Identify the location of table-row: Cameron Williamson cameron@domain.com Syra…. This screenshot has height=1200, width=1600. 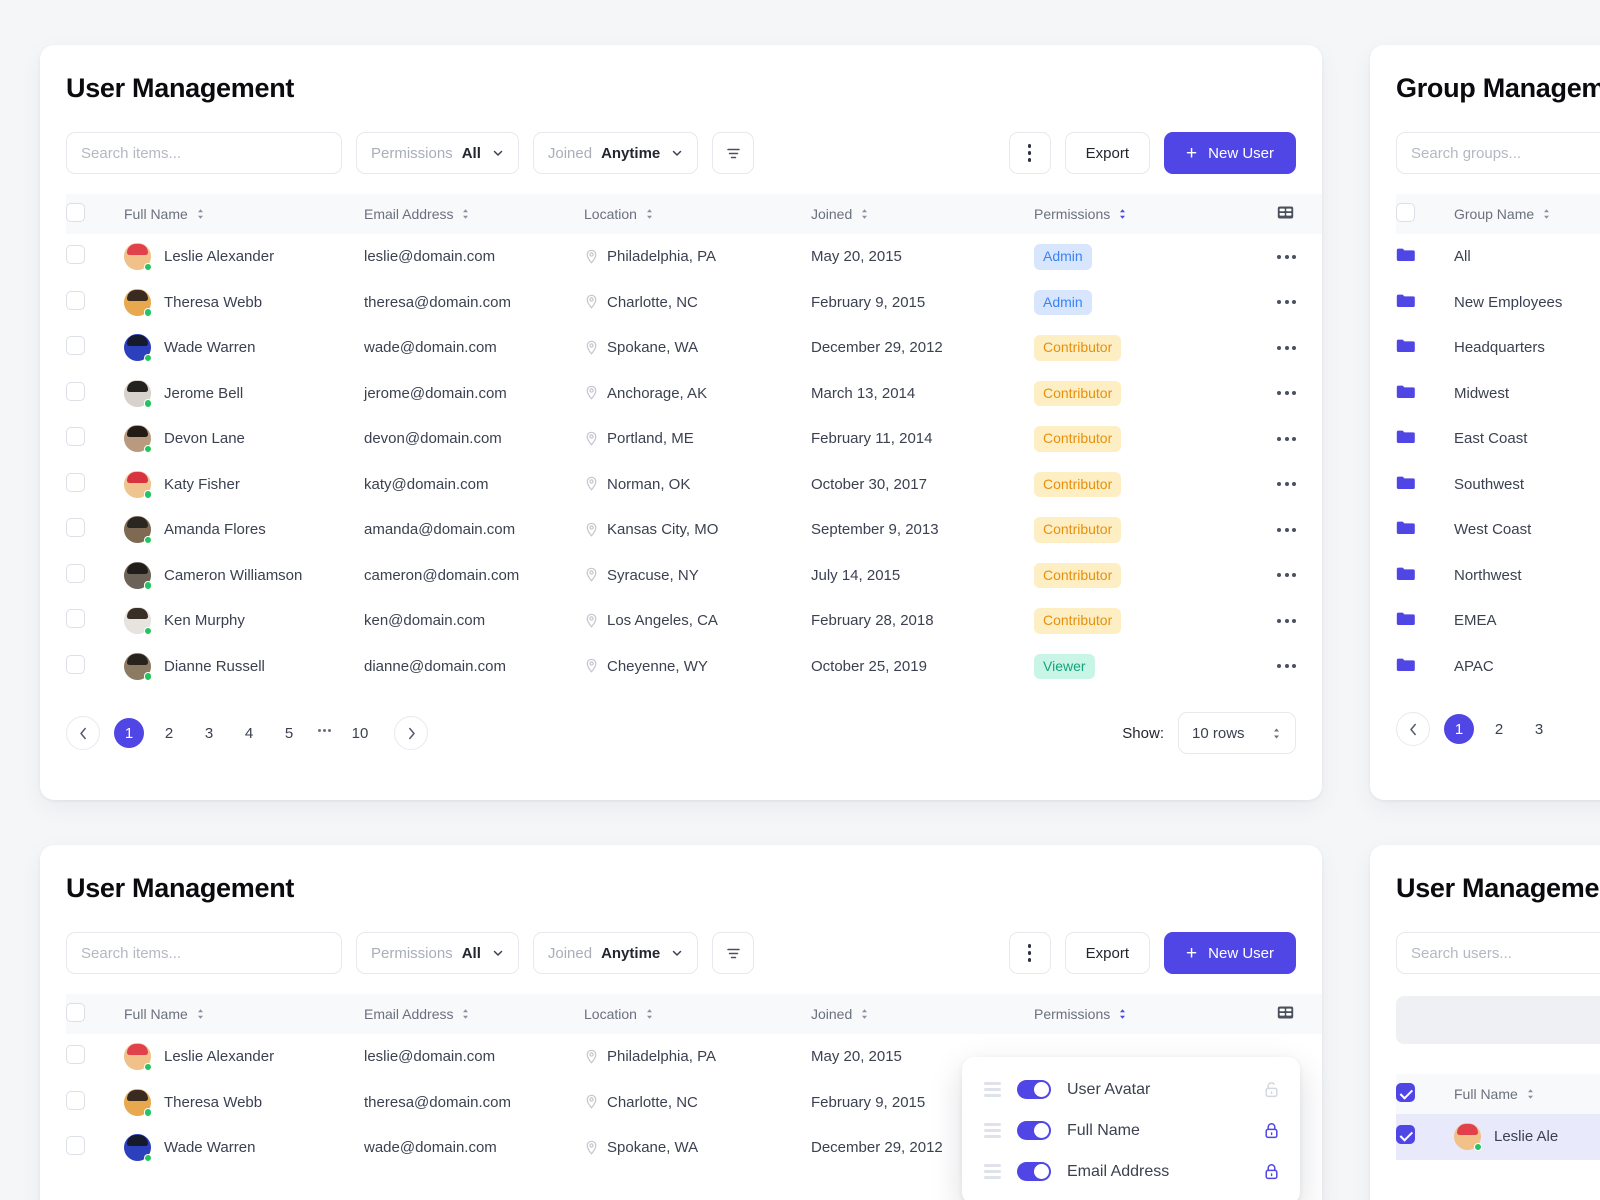
(694, 576).